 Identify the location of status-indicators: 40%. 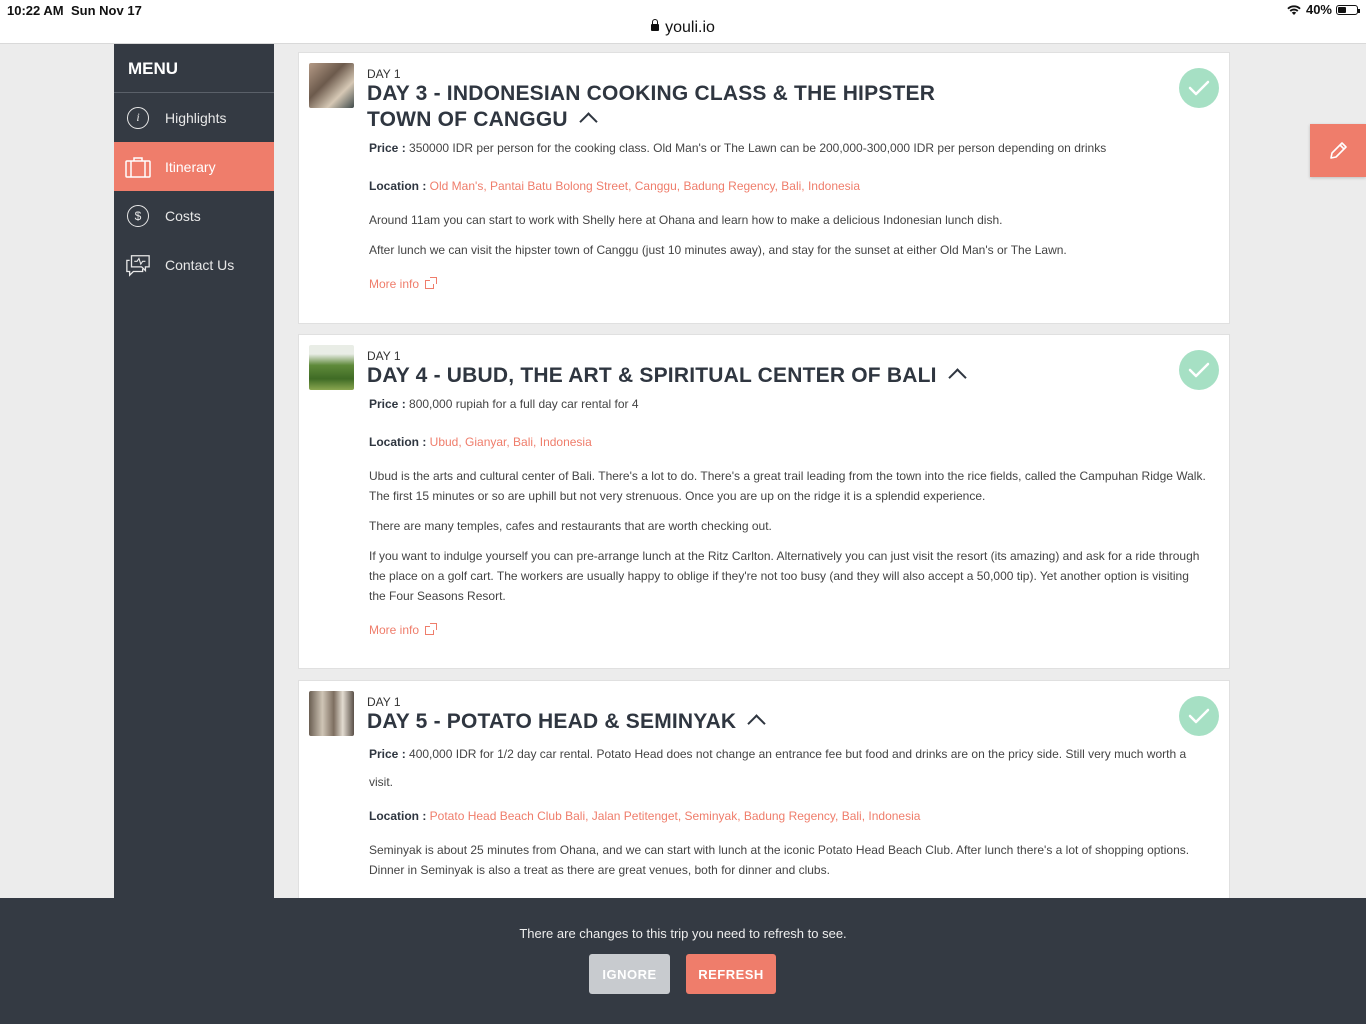
(1323, 9).